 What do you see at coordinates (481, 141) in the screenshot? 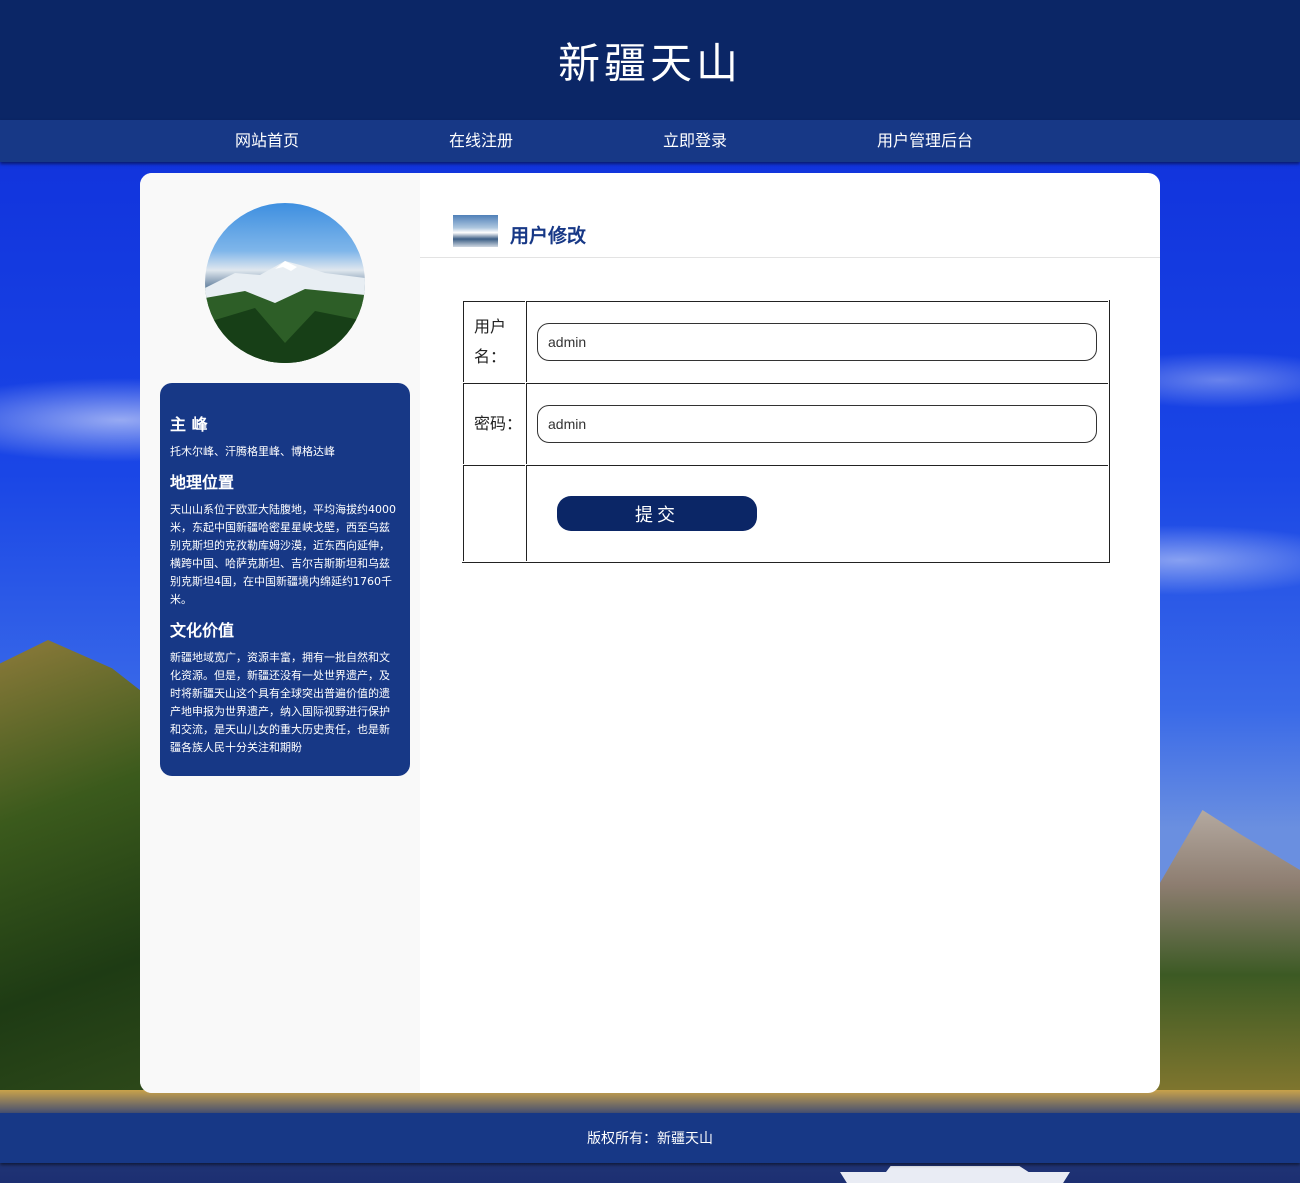
I see `nav-item-register: 在线注册` at bounding box center [481, 141].